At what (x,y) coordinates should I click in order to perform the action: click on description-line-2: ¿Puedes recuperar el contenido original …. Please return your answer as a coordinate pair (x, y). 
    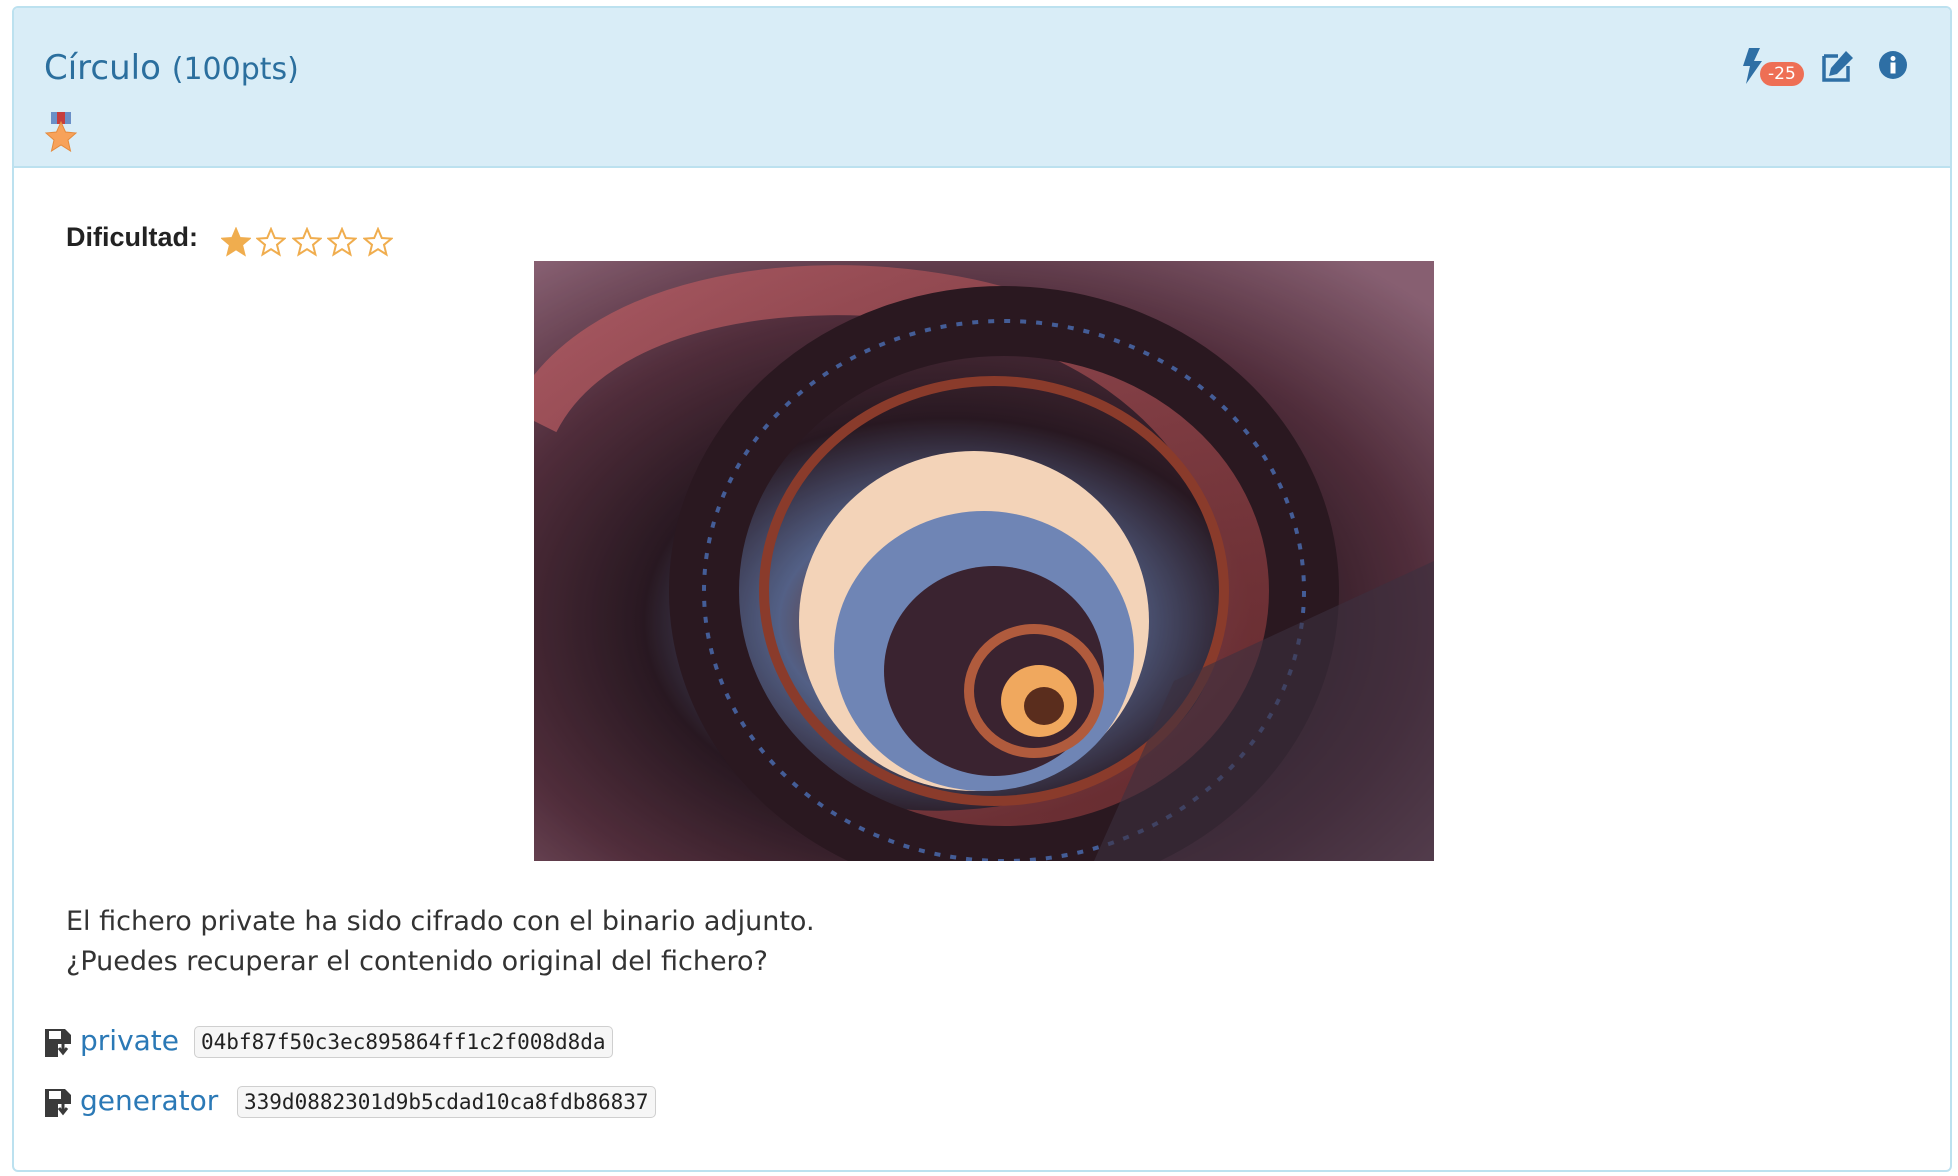
    Looking at the image, I should click on (417, 961).